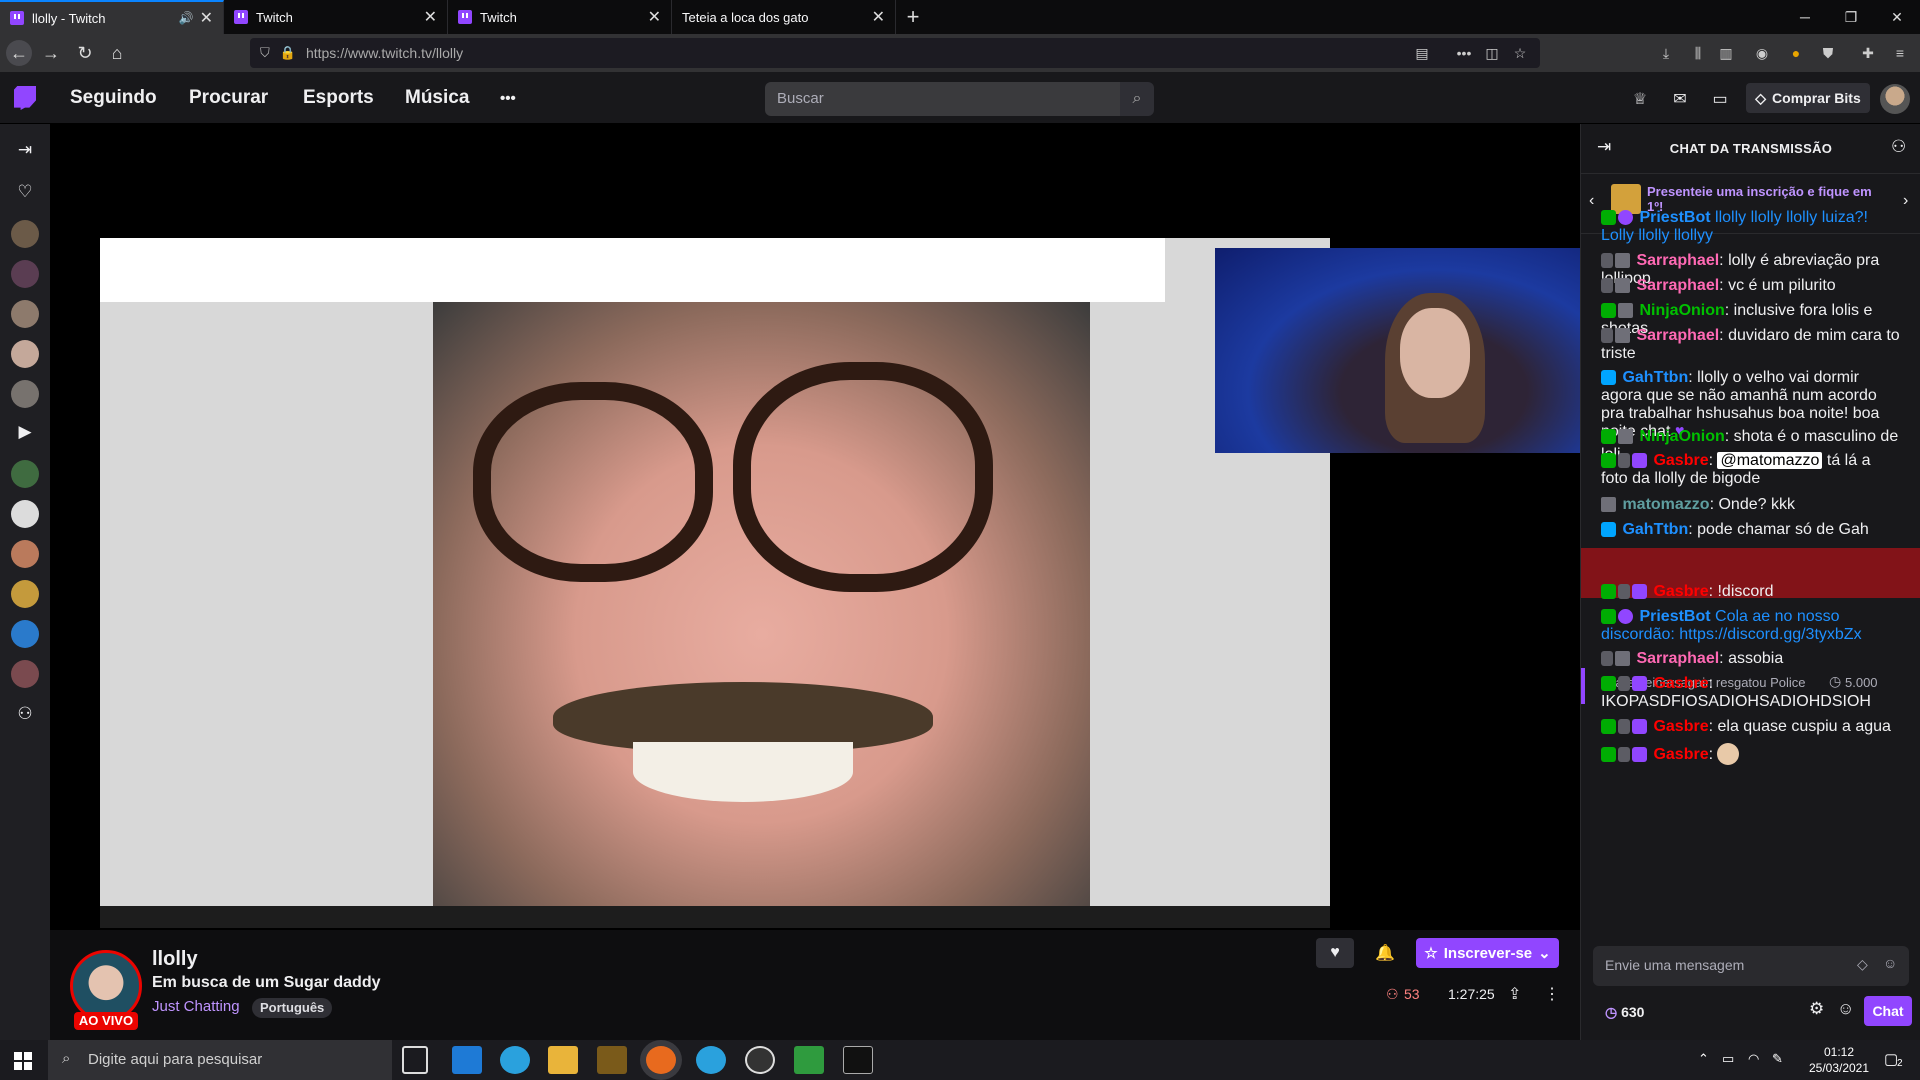 The width and height of the screenshot is (1920, 1080). What do you see at coordinates (1851, 17) in the screenshot?
I see `restore-icon: ❐` at bounding box center [1851, 17].